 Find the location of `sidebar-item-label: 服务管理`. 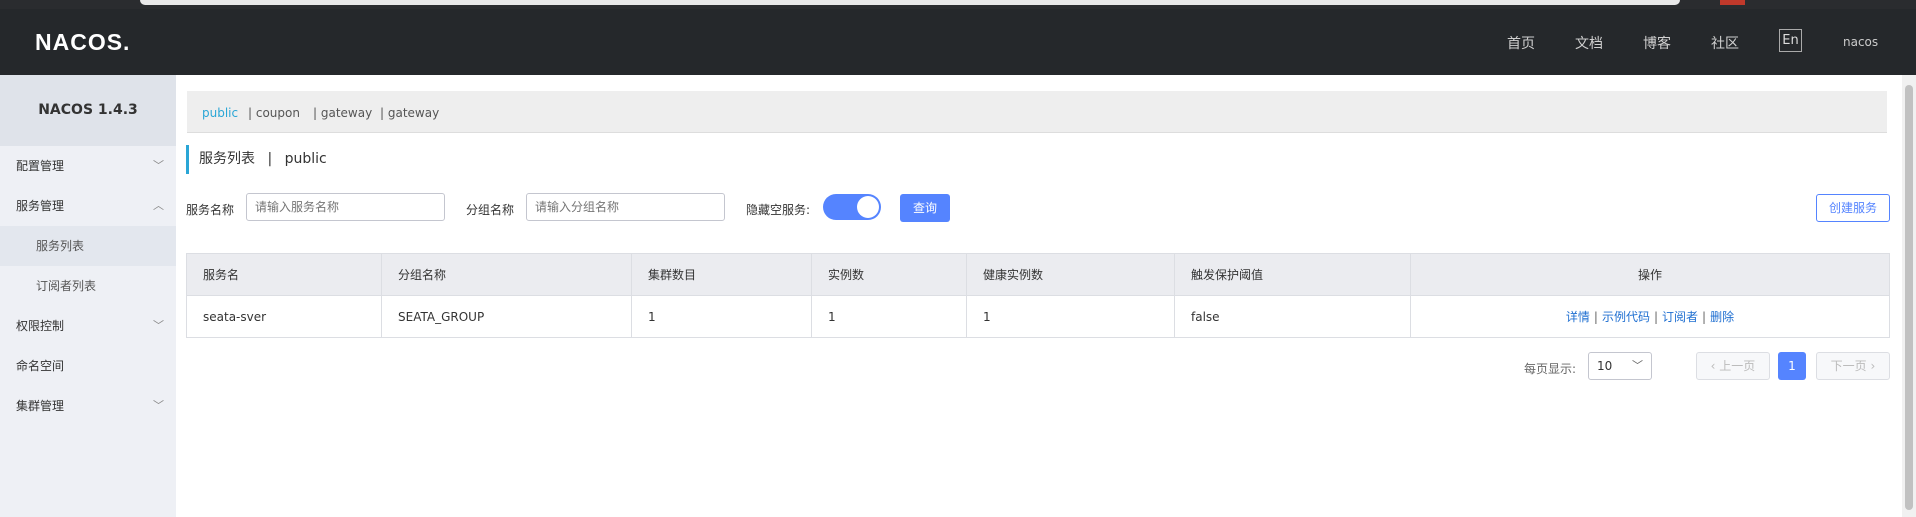

sidebar-item-label: 服务管理 is located at coordinates (40, 206).